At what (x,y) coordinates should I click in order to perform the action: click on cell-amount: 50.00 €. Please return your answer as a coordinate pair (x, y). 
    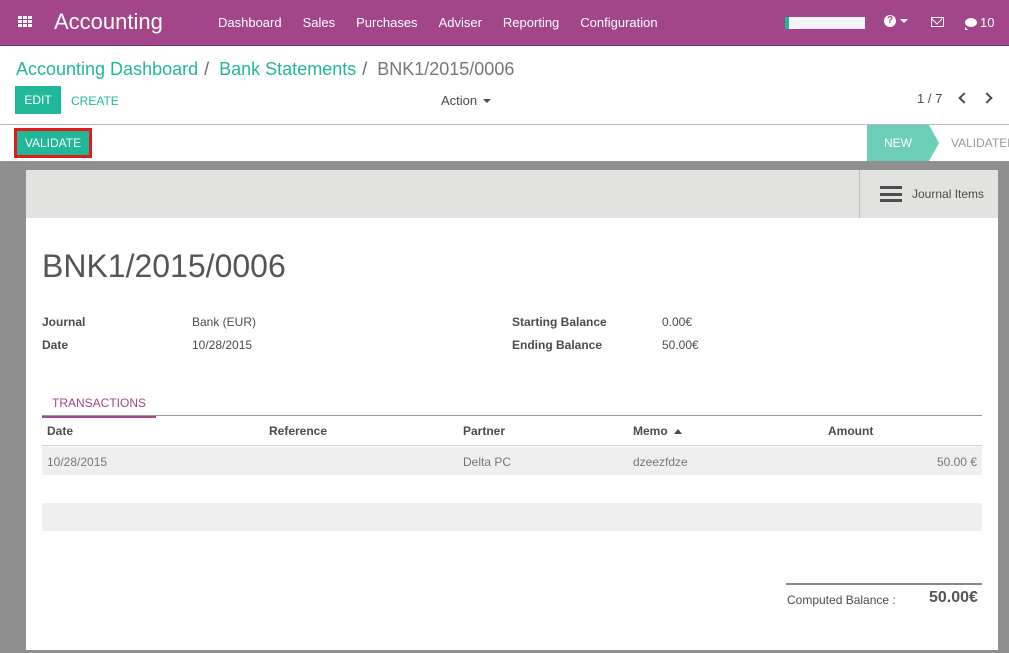
    Looking at the image, I should click on (956, 462).